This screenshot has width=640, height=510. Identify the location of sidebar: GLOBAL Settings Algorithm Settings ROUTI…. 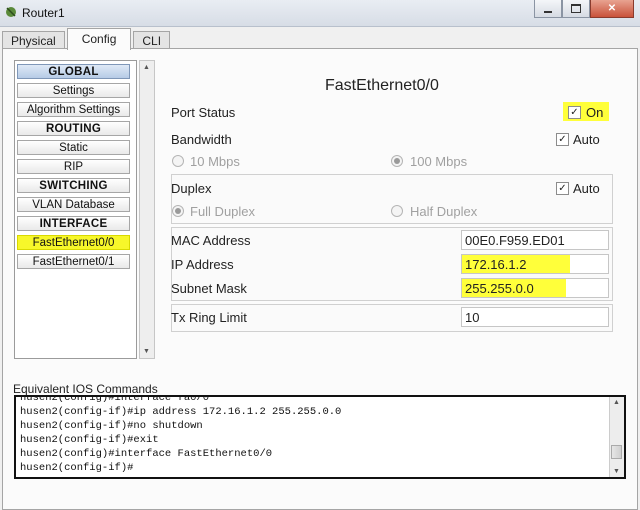
(75, 209).